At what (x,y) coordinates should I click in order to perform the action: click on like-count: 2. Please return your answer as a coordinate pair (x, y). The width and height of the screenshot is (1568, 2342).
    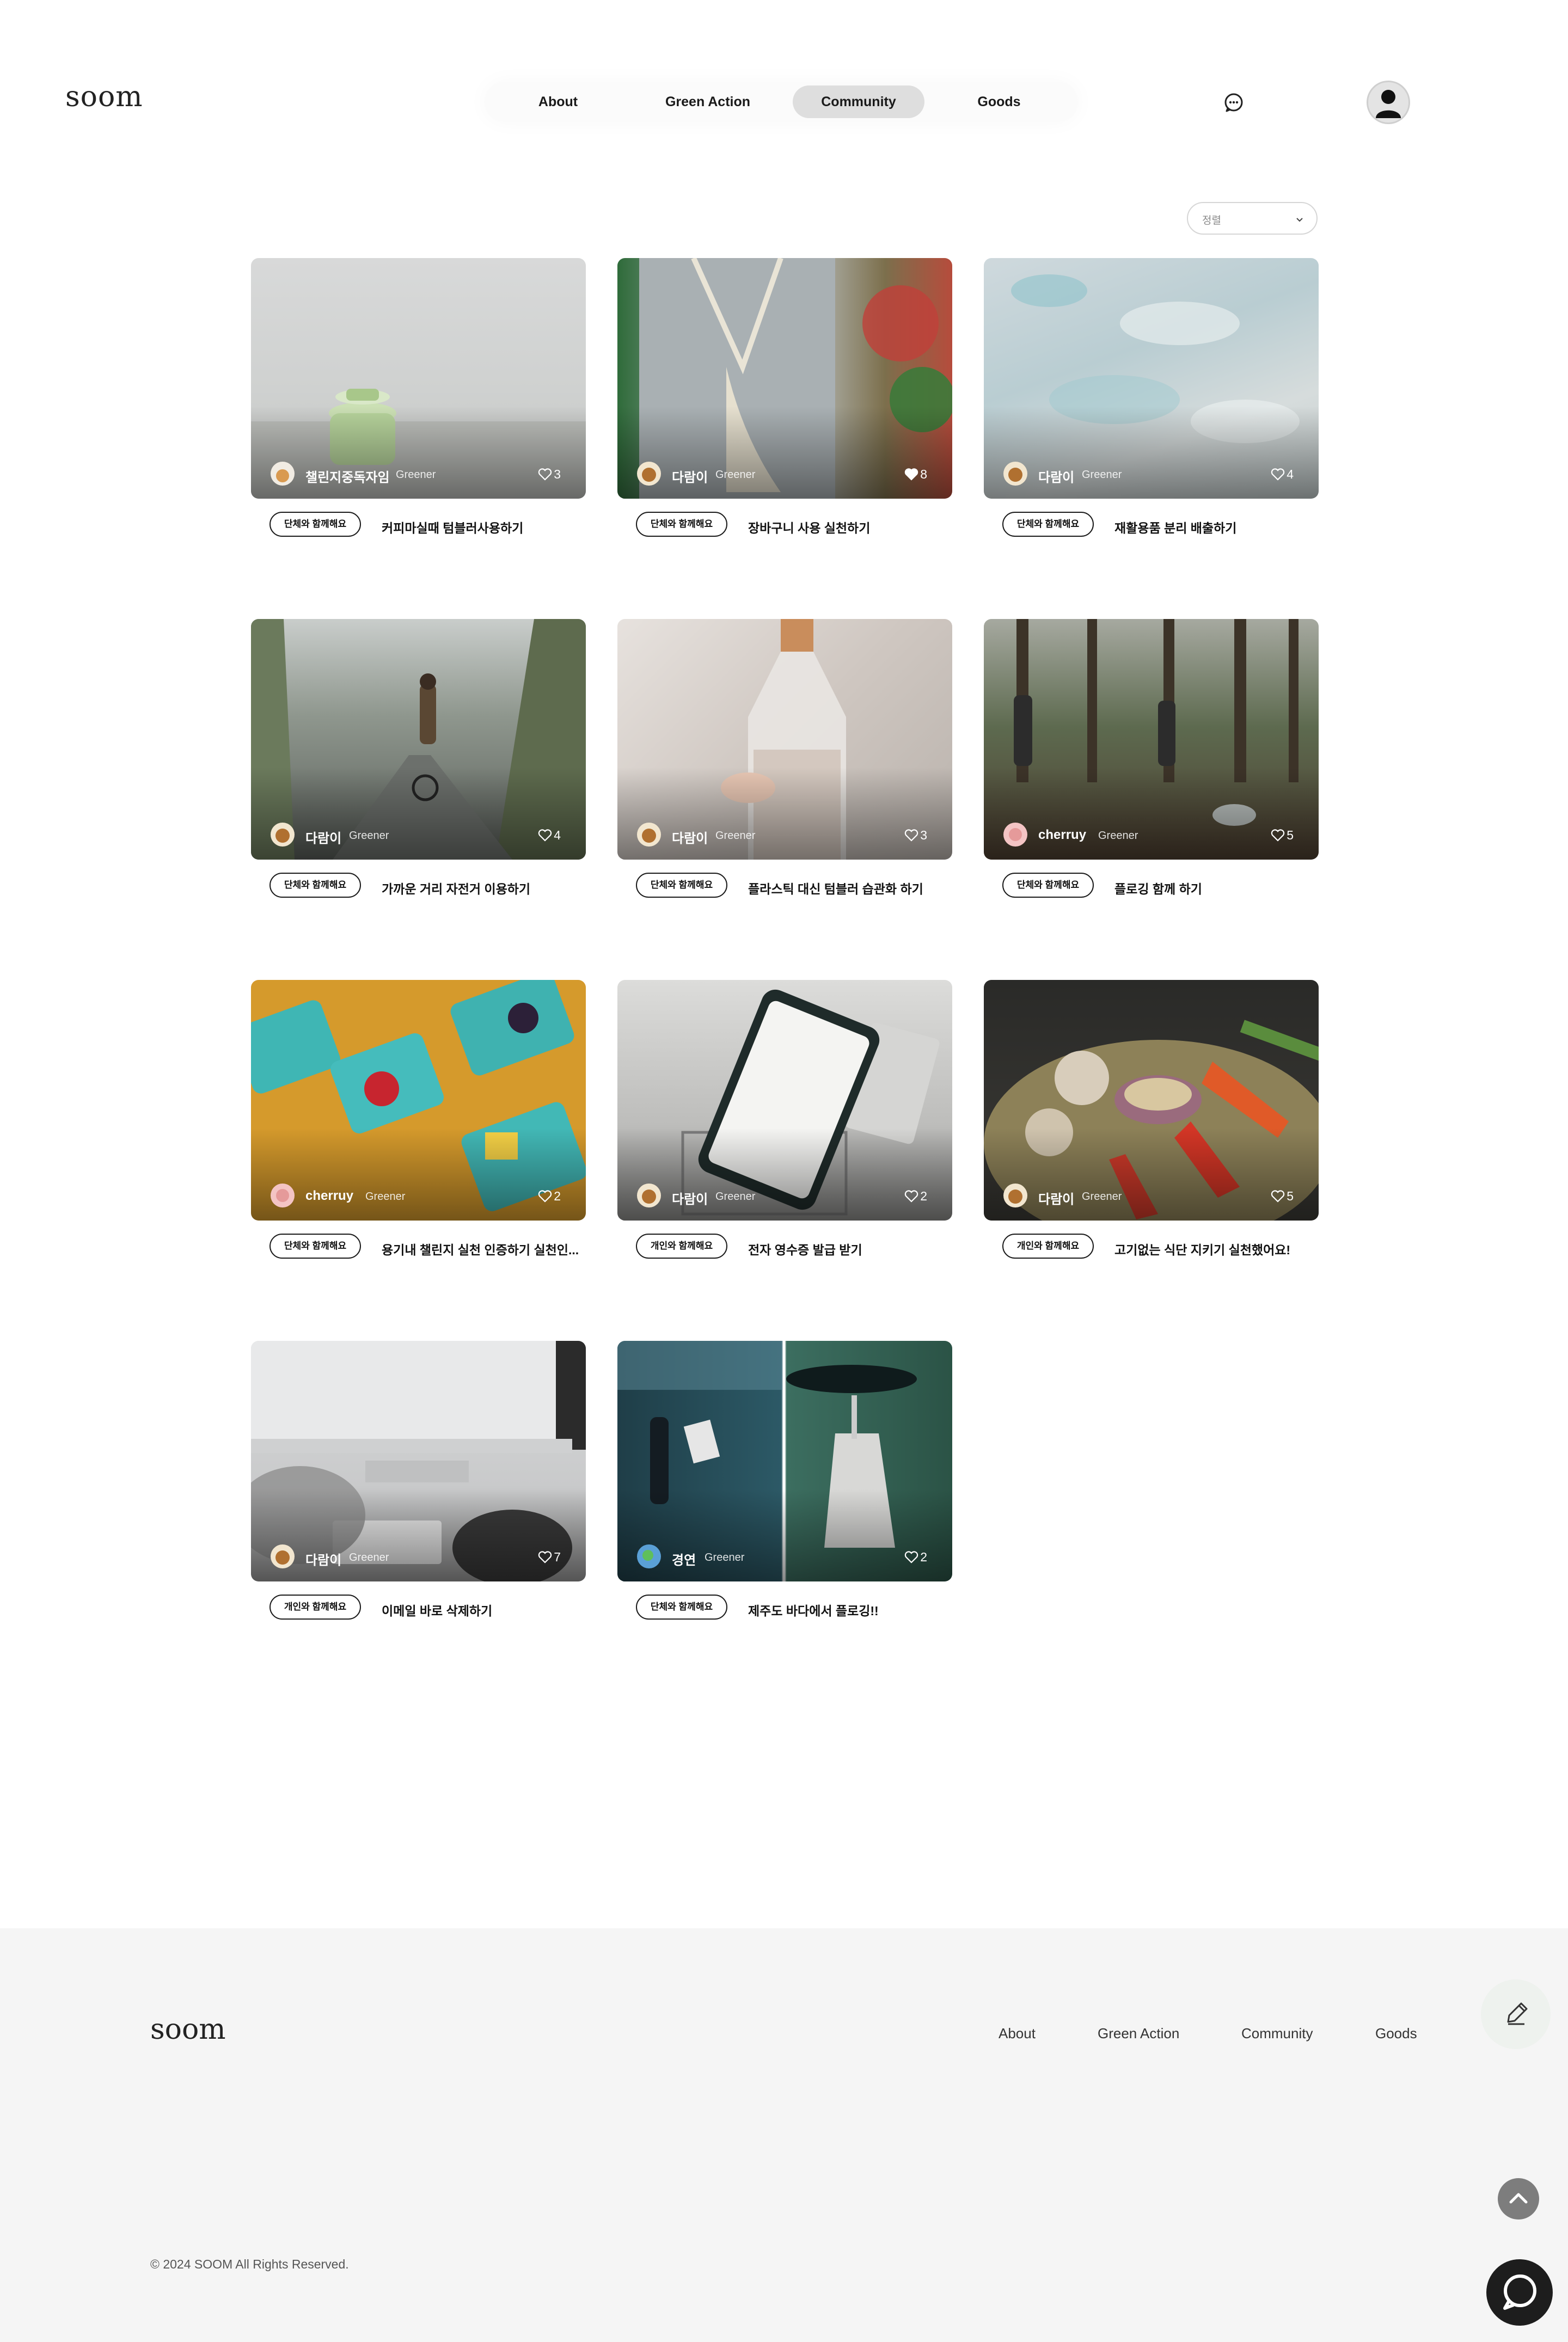
    Looking at the image, I should click on (923, 1196).